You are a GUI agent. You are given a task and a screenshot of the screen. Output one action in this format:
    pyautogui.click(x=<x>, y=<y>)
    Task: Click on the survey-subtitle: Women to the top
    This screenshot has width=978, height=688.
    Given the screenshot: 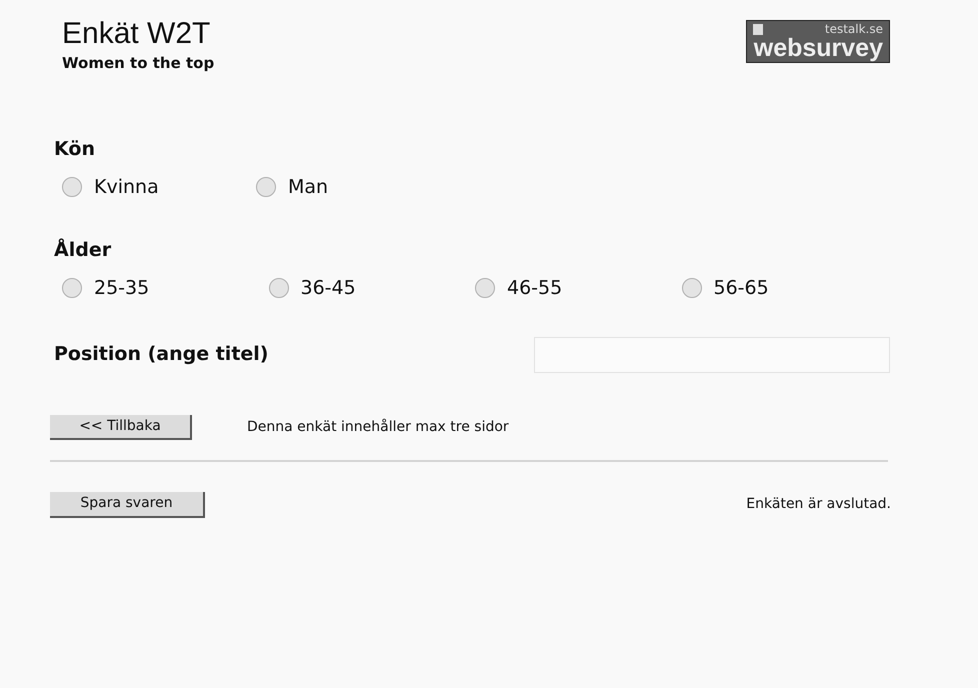 What is the action you would take?
    pyautogui.click(x=138, y=63)
    